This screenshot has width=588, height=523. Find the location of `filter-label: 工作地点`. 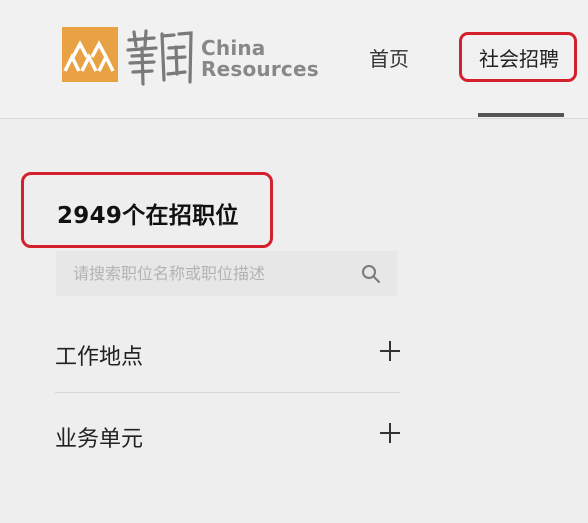

filter-label: 工作地点 is located at coordinates (99, 357).